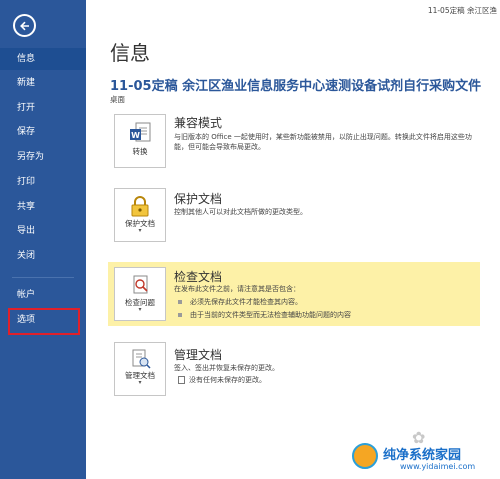  What do you see at coordinates (141, 359) in the screenshot?
I see `manage-document-icon` at bounding box center [141, 359].